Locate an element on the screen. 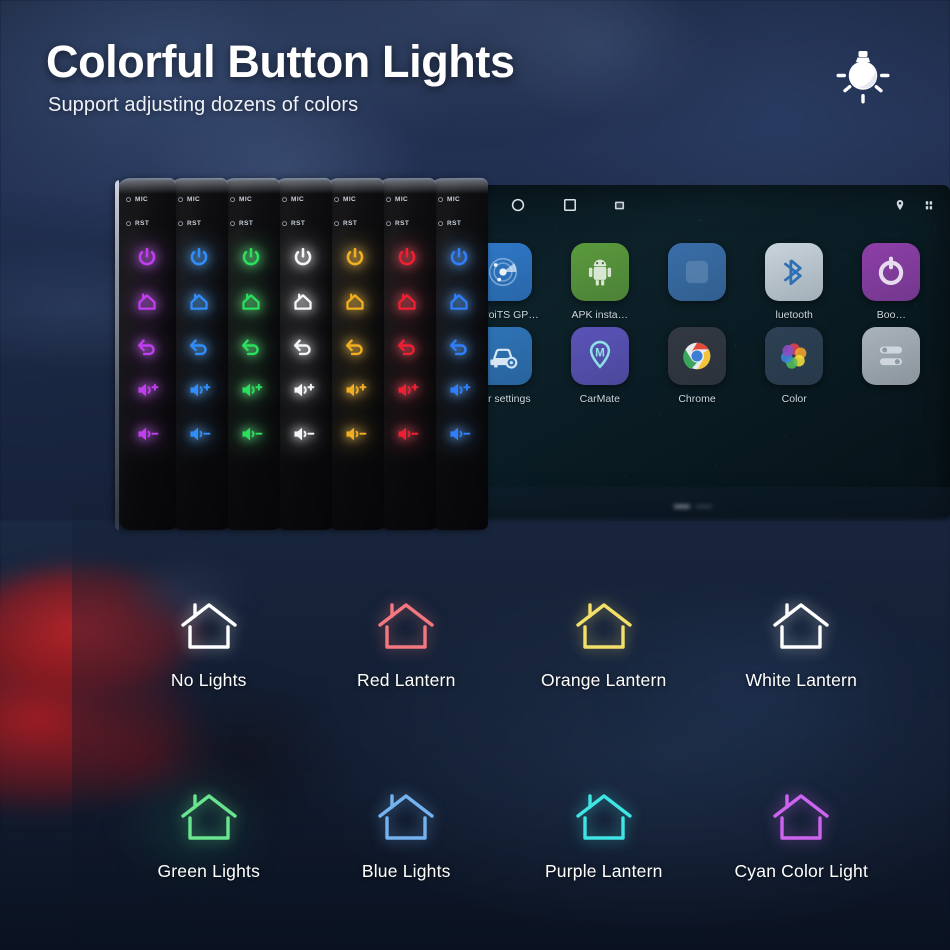 The height and width of the screenshot is (950, 950). app-icon-bluetooth-icon is located at coordinates (794, 272).